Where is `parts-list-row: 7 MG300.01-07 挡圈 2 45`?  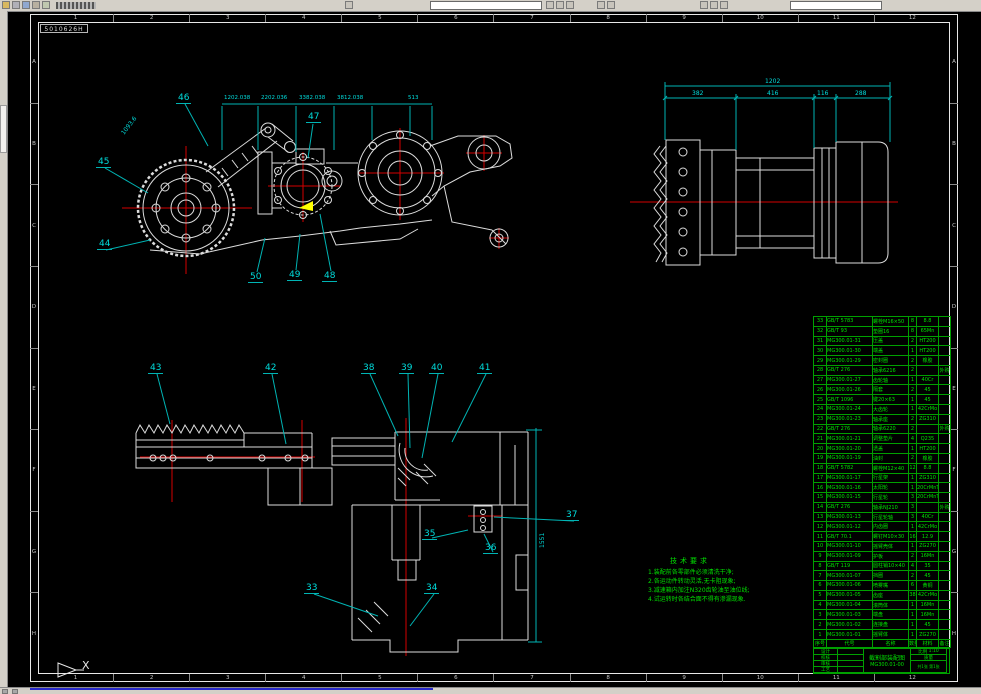 parts-list-row: 7 MG300.01-07 挡圈 2 45 is located at coordinates (882, 576).